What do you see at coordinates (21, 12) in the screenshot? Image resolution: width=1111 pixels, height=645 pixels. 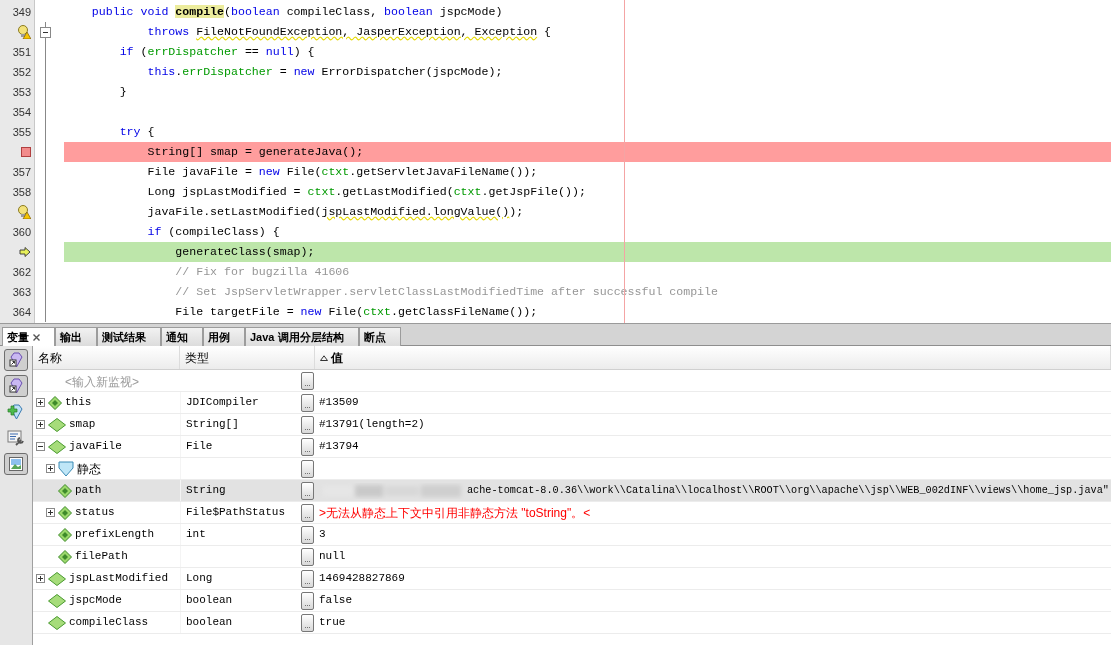 I see `line-number: 349` at bounding box center [21, 12].